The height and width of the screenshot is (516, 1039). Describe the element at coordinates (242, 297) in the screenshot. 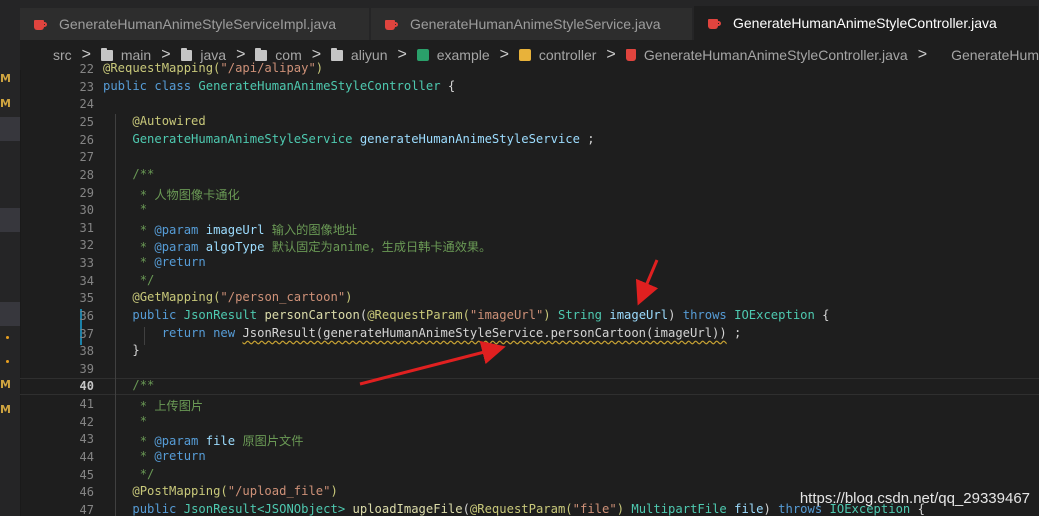

I see `code-line: @GetMapping("/person_cartoon")` at that location.